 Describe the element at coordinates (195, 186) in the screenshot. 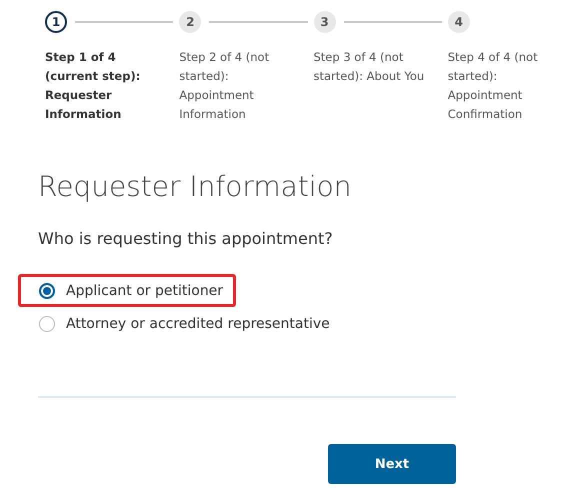

I see `page-heading: Requester Information` at that location.